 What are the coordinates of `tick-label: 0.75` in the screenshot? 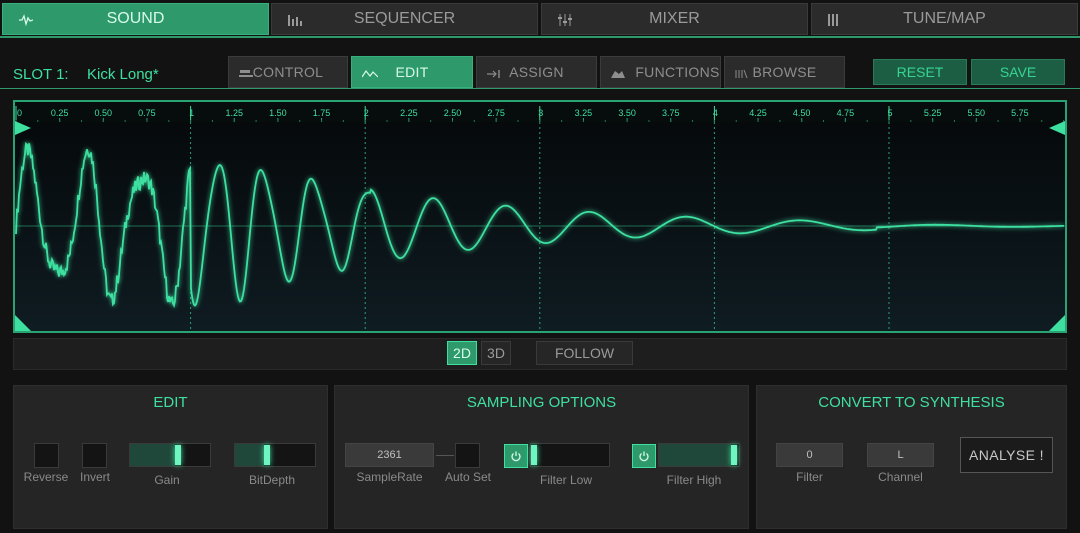 It's located at (147, 113).